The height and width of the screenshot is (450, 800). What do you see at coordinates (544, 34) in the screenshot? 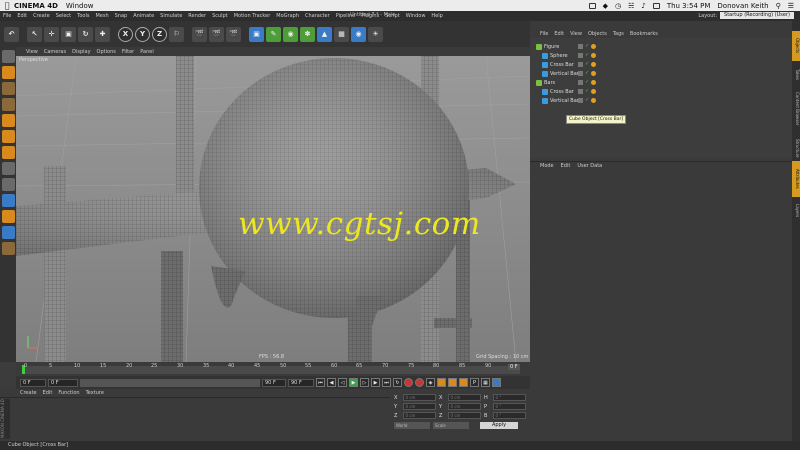
I see `om-menu-file: File` at bounding box center [544, 34].